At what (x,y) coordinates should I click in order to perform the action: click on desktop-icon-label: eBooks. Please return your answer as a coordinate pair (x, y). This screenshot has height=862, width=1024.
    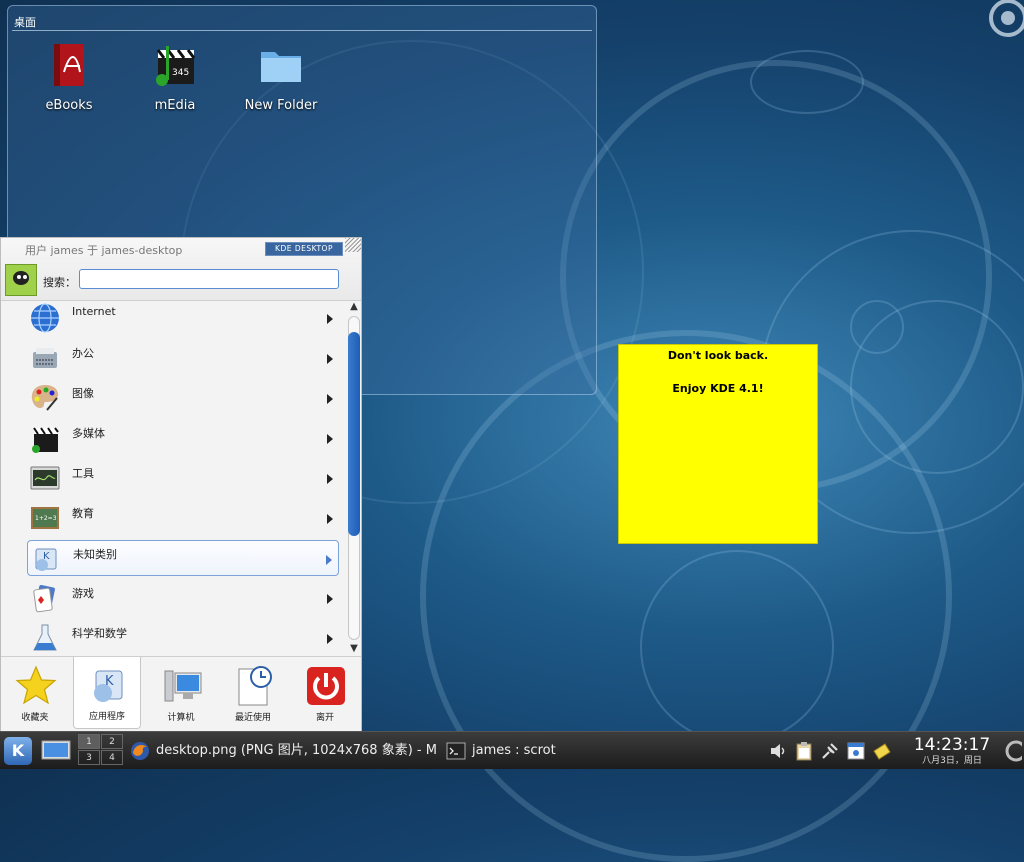
    Looking at the image, I should click on (69, 105).